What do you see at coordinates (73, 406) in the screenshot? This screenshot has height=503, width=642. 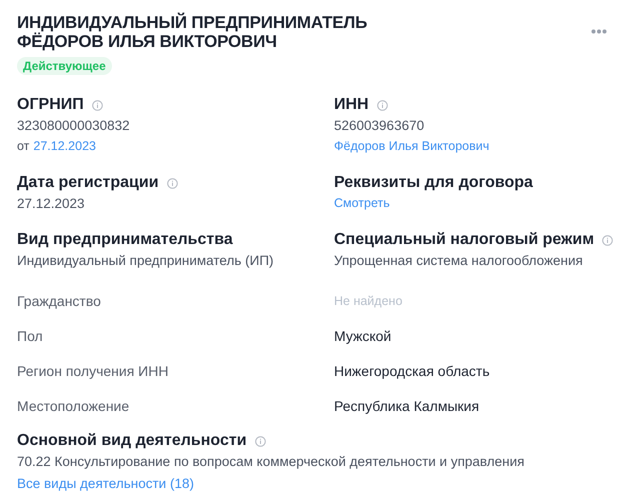 I see `detail-label: Местоположение` at bounding box center [73, 406].